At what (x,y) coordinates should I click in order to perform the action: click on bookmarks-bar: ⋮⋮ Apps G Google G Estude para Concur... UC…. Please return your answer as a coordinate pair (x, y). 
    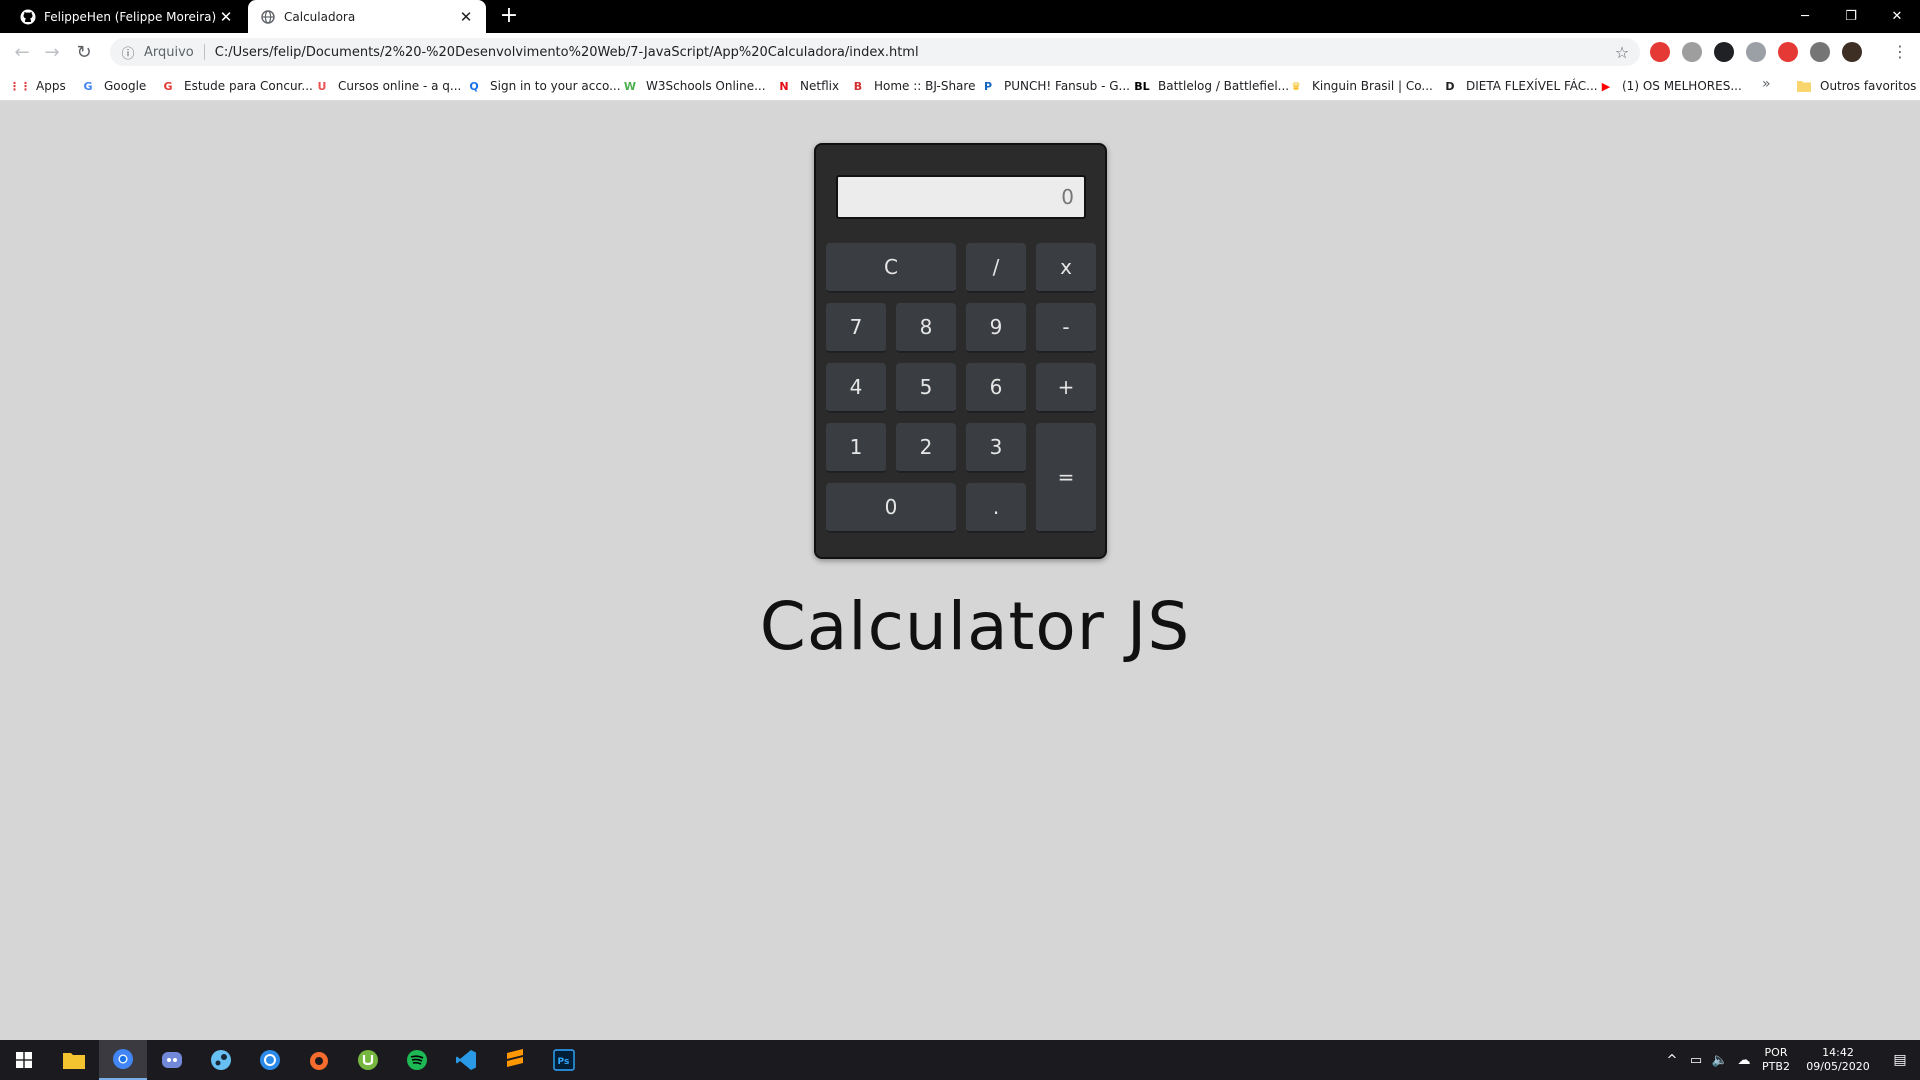
    Looking at the image, I should click on (960, 86).